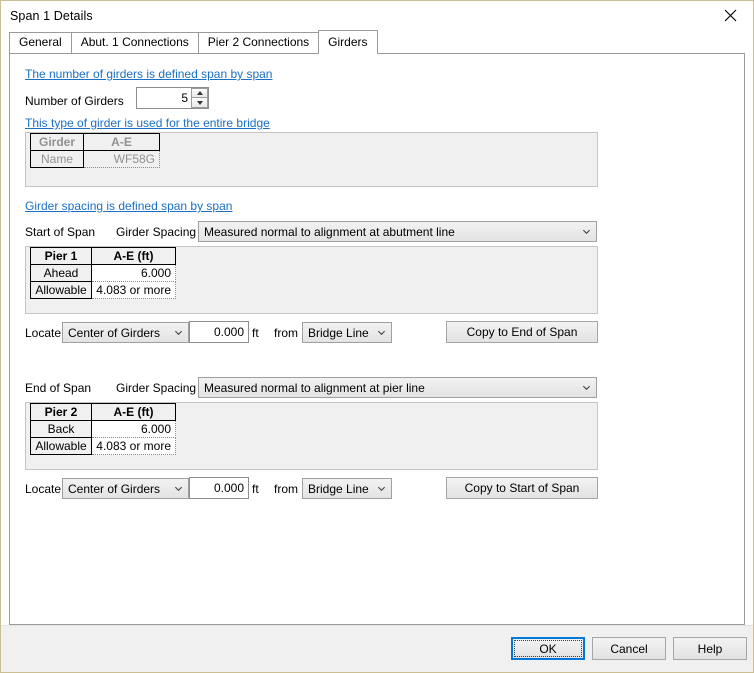  I want to click on end-of-span-offset-input: 0.000, so click(219, 488).